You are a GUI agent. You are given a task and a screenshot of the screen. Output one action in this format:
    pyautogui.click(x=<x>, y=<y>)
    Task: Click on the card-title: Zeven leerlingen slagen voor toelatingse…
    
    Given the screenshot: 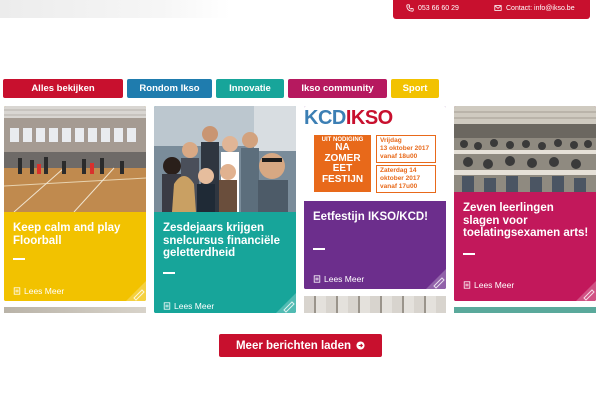 What is the action you would take?
    pyautogui.click(x=526, y=220)
    